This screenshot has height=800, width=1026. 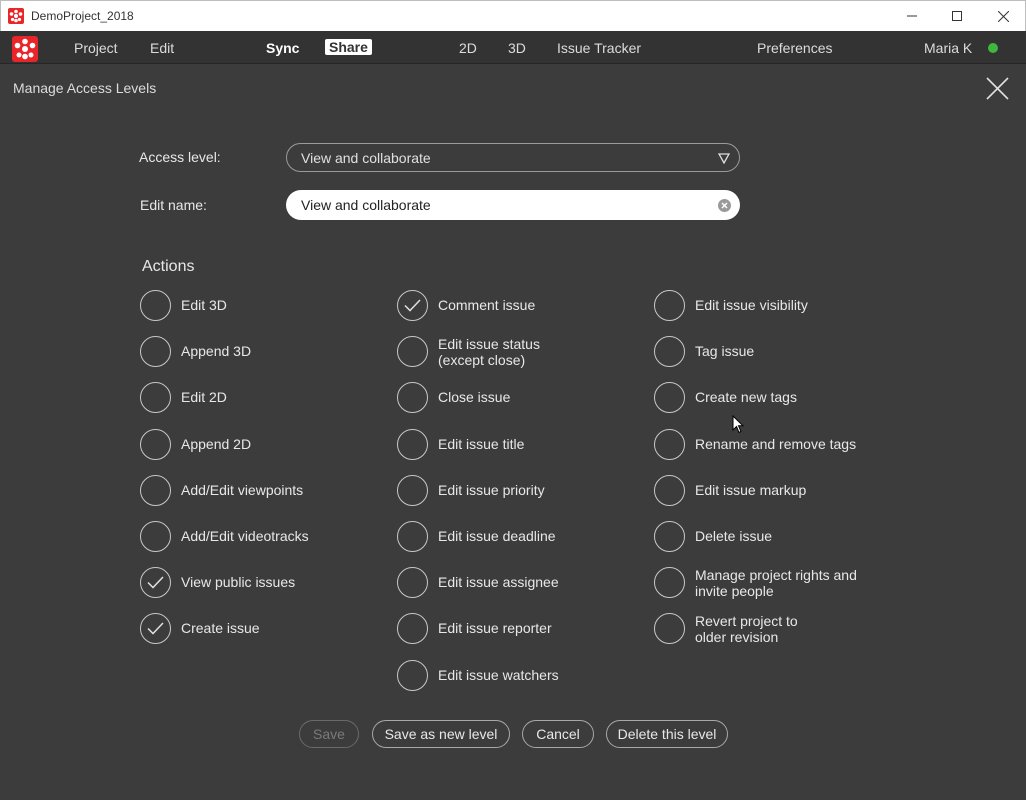 I want to click on edit-name-input, so click(x=513, y=205).